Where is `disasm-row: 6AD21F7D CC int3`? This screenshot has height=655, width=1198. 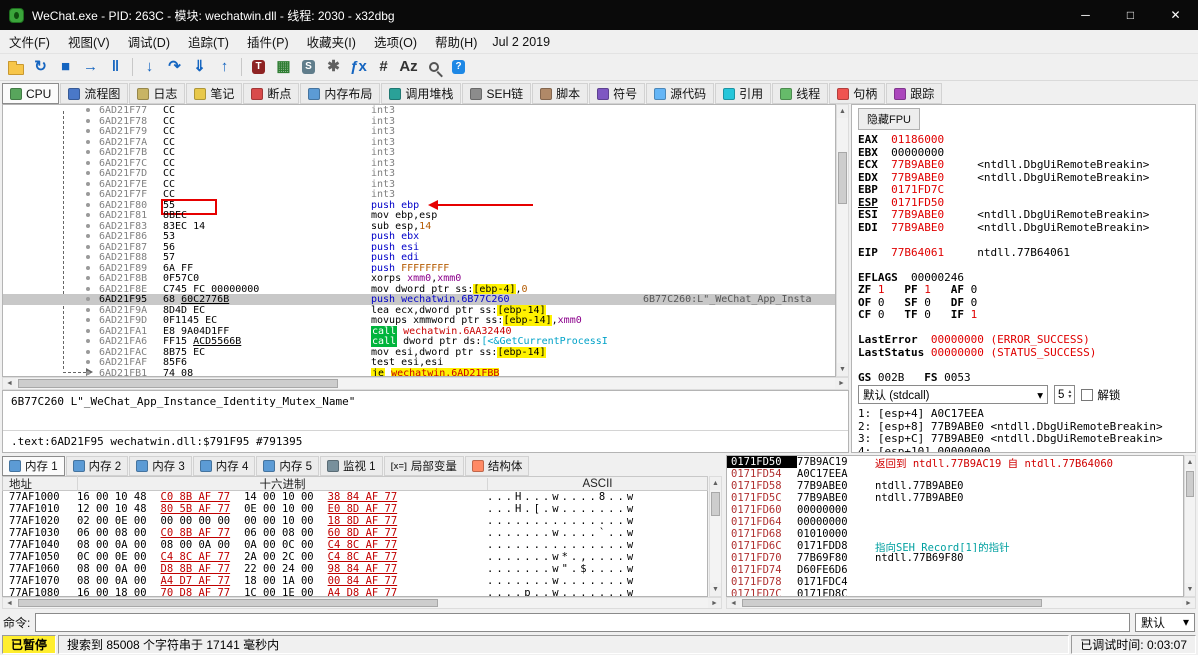
disasm-row: 6AD21F7D CC int3 is located at coordinates (419, 173).